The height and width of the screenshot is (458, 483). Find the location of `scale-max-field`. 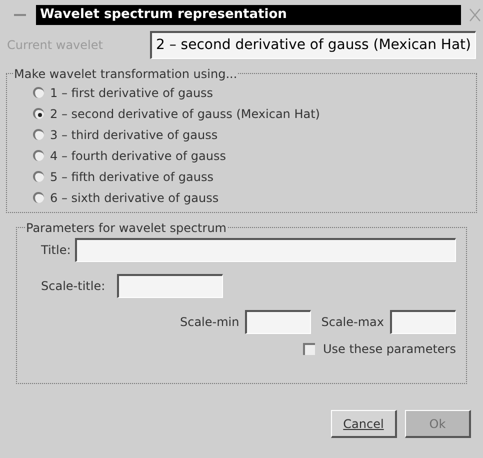

scale-max-field is located at coordinates (423, 322).